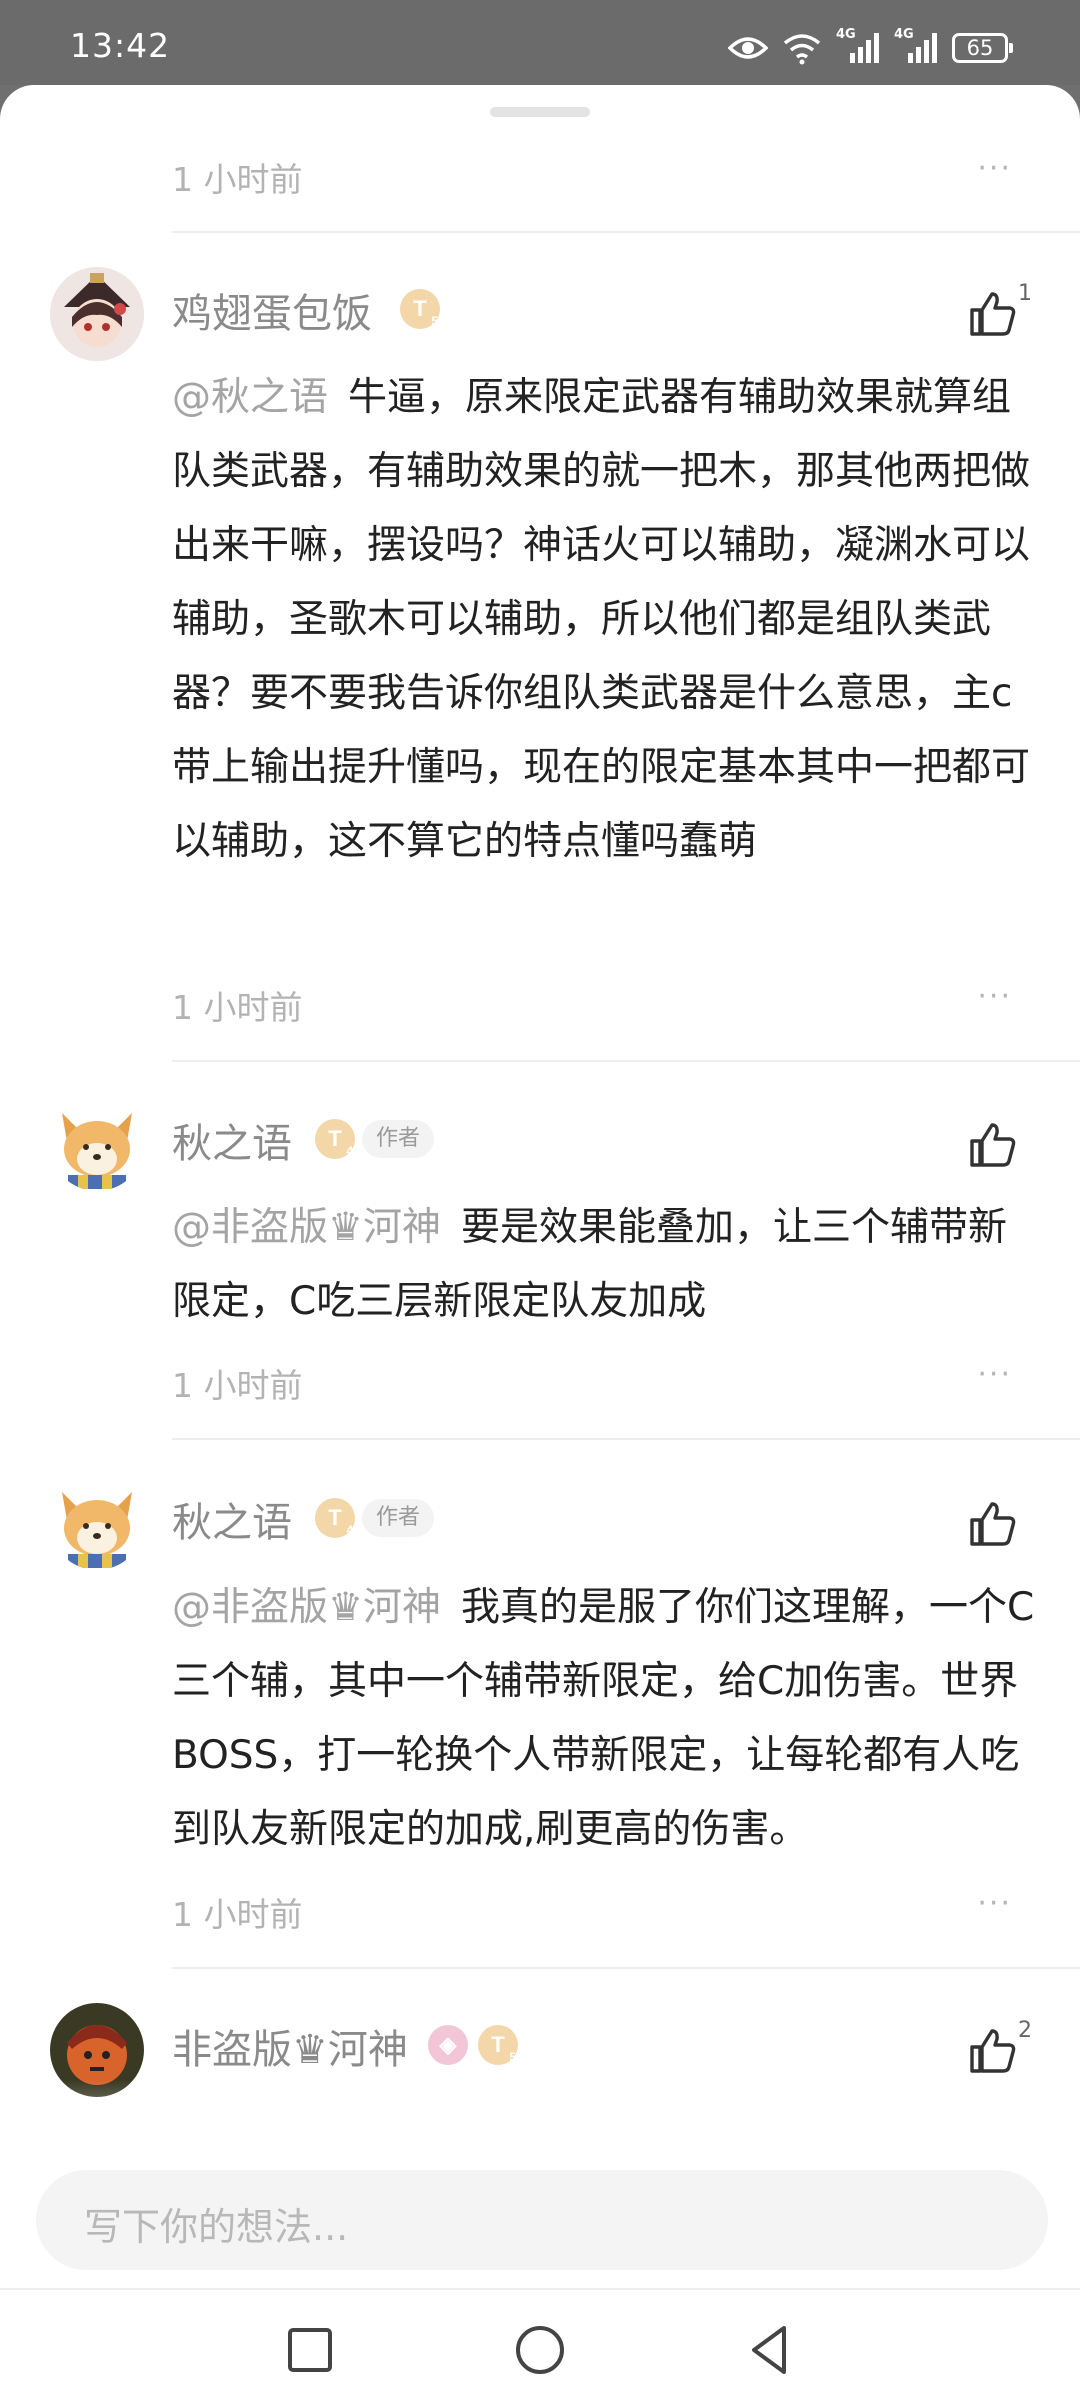 This screenshot has height=2400, width=1080. Describe the element at coordinates (290, 2046) in the screenshot. I see `comment-author: 非盗版♛河神` at that location.